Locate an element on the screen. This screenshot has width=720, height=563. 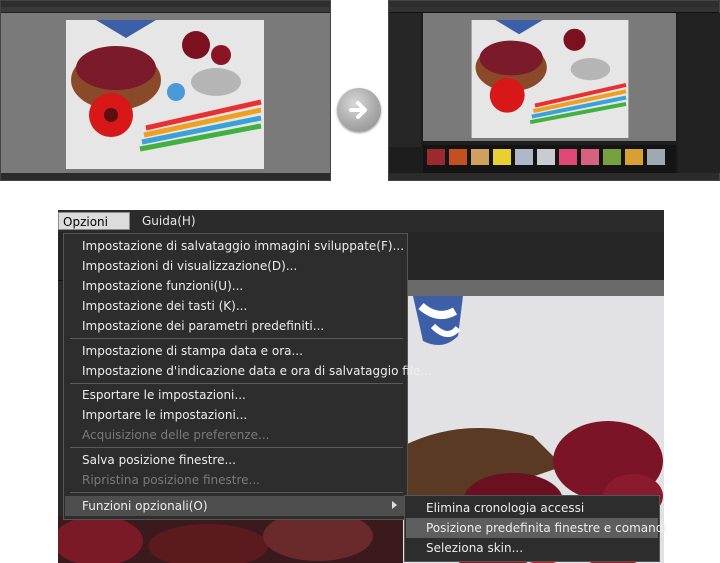
after-window is located at coordinates (554, 90).